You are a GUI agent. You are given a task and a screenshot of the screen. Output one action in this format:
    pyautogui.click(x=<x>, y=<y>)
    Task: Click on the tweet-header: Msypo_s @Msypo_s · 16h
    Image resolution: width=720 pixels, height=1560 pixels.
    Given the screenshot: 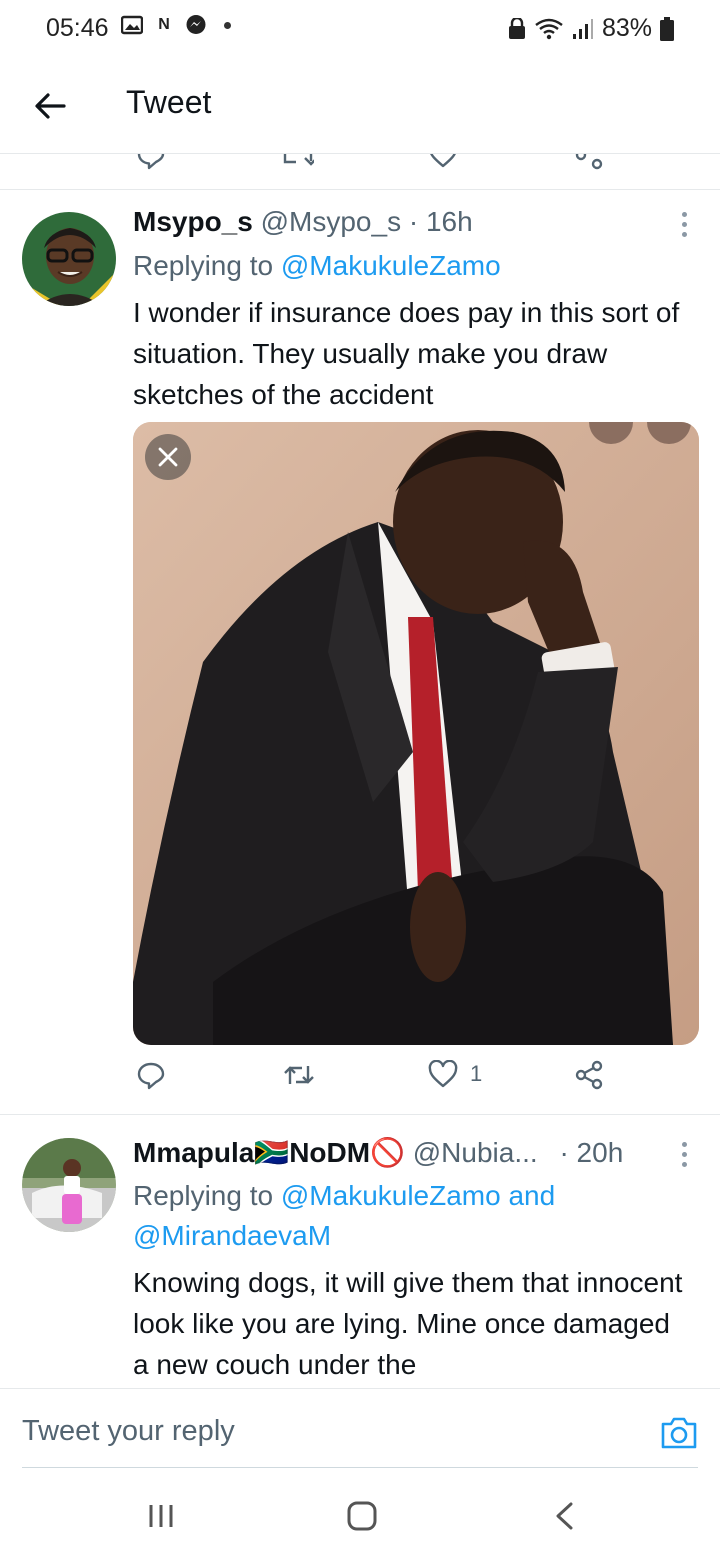 What is the action you would take?
    pyautogui.click(x=303, y=222)
    